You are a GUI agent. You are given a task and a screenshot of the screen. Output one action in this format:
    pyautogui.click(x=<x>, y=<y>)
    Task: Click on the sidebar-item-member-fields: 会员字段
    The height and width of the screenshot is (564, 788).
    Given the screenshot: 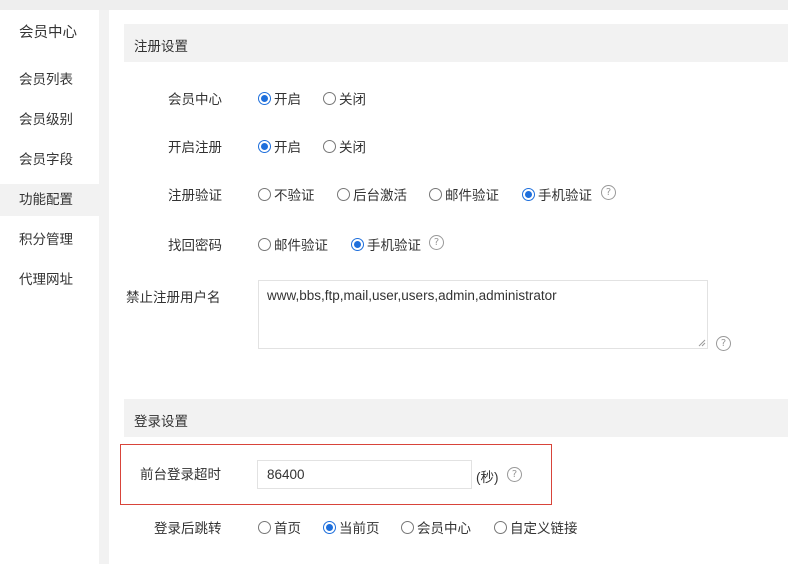 What is the action you would take?
    pyautogui.click(x=49, y=160)
    